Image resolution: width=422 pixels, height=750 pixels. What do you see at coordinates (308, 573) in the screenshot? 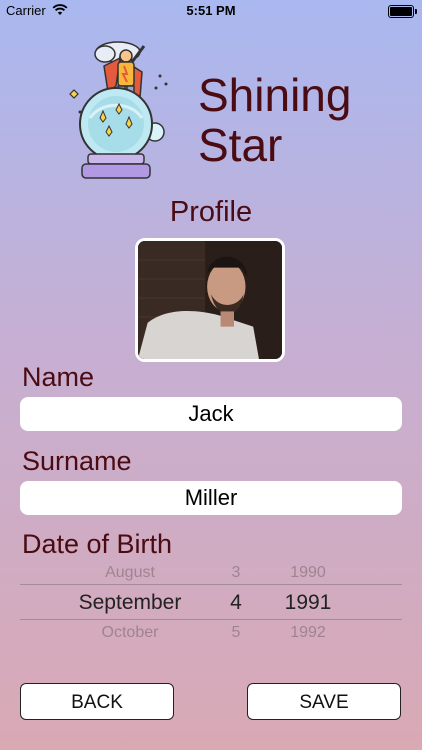
I see `picker-year-above: 1990` at bounding box center [308, 573].